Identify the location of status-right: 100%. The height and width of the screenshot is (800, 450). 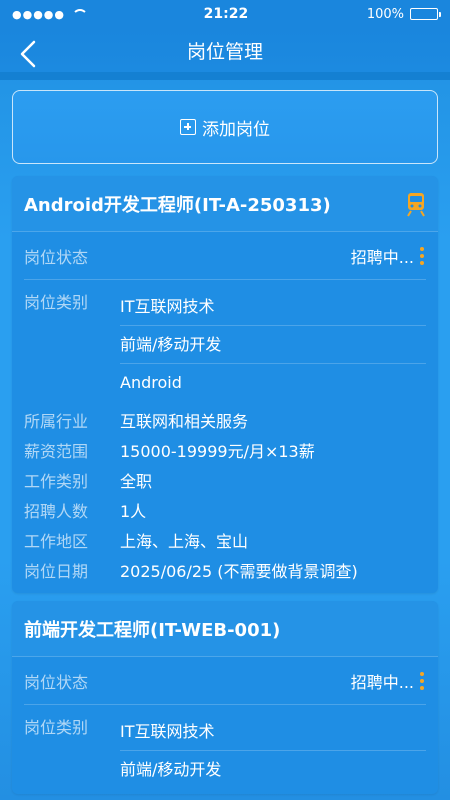
(403, 14).